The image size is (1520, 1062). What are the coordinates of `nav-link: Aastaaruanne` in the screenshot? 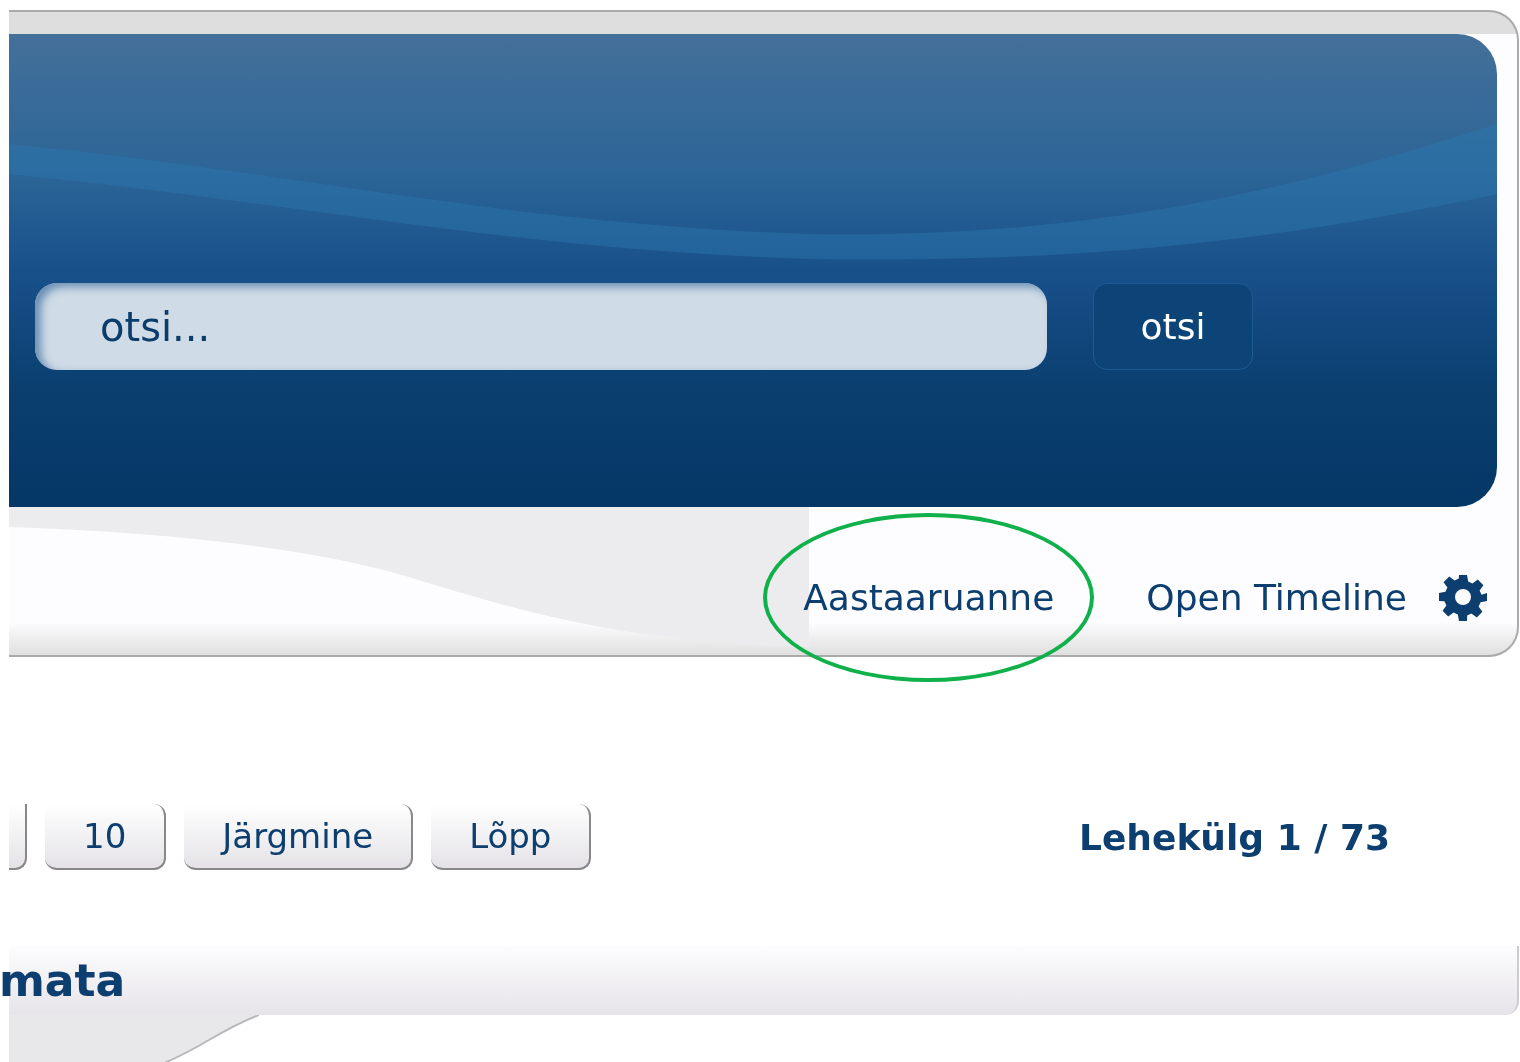 It's located at (929, 597).